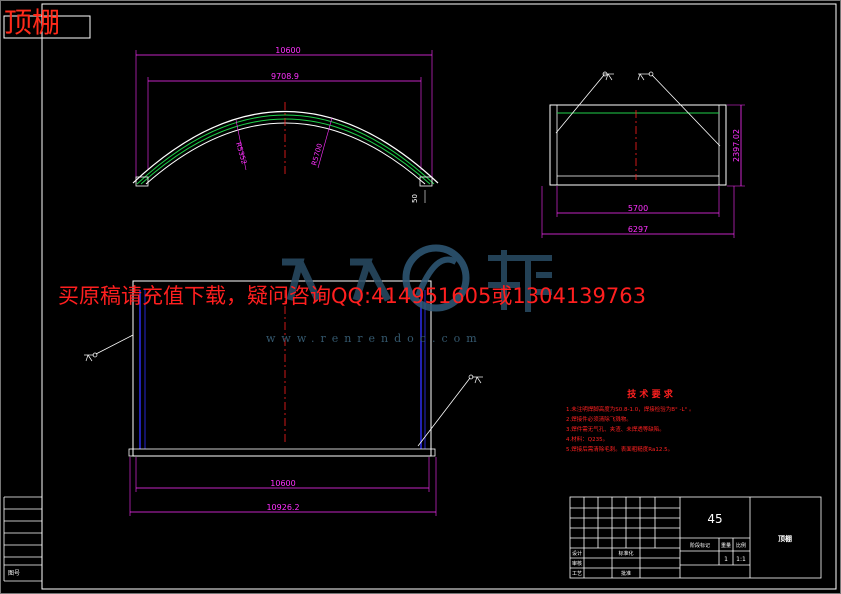  Describe the element at coordinates (638, 229) in the screenshot. I see `dim-side-outer-width: 6297` at that location.